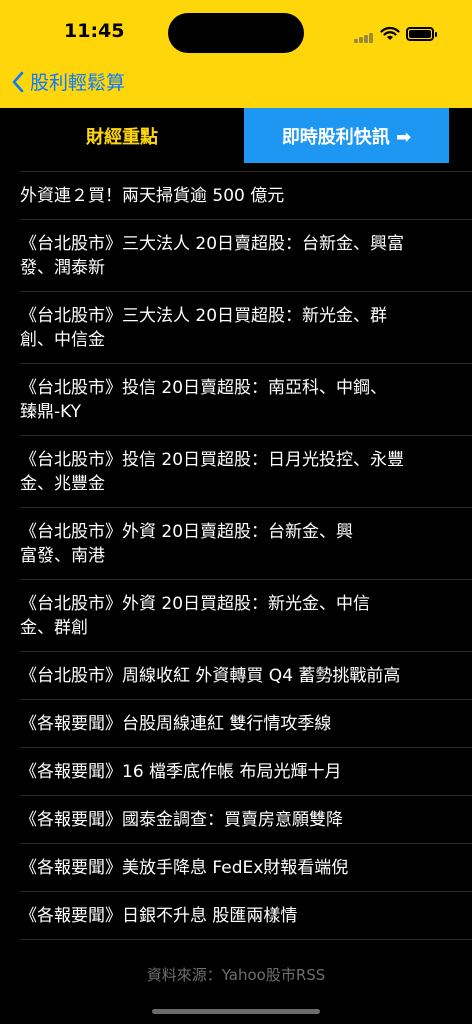 The height and width of the screenshot is (1024, 472). What do you see at coordinates (204, 388) in the screenshot?
I see `news-headline-line: 《台北股市》投信 20日賣超股：南亞科、中鋼、` at bounding box center [204, 388].